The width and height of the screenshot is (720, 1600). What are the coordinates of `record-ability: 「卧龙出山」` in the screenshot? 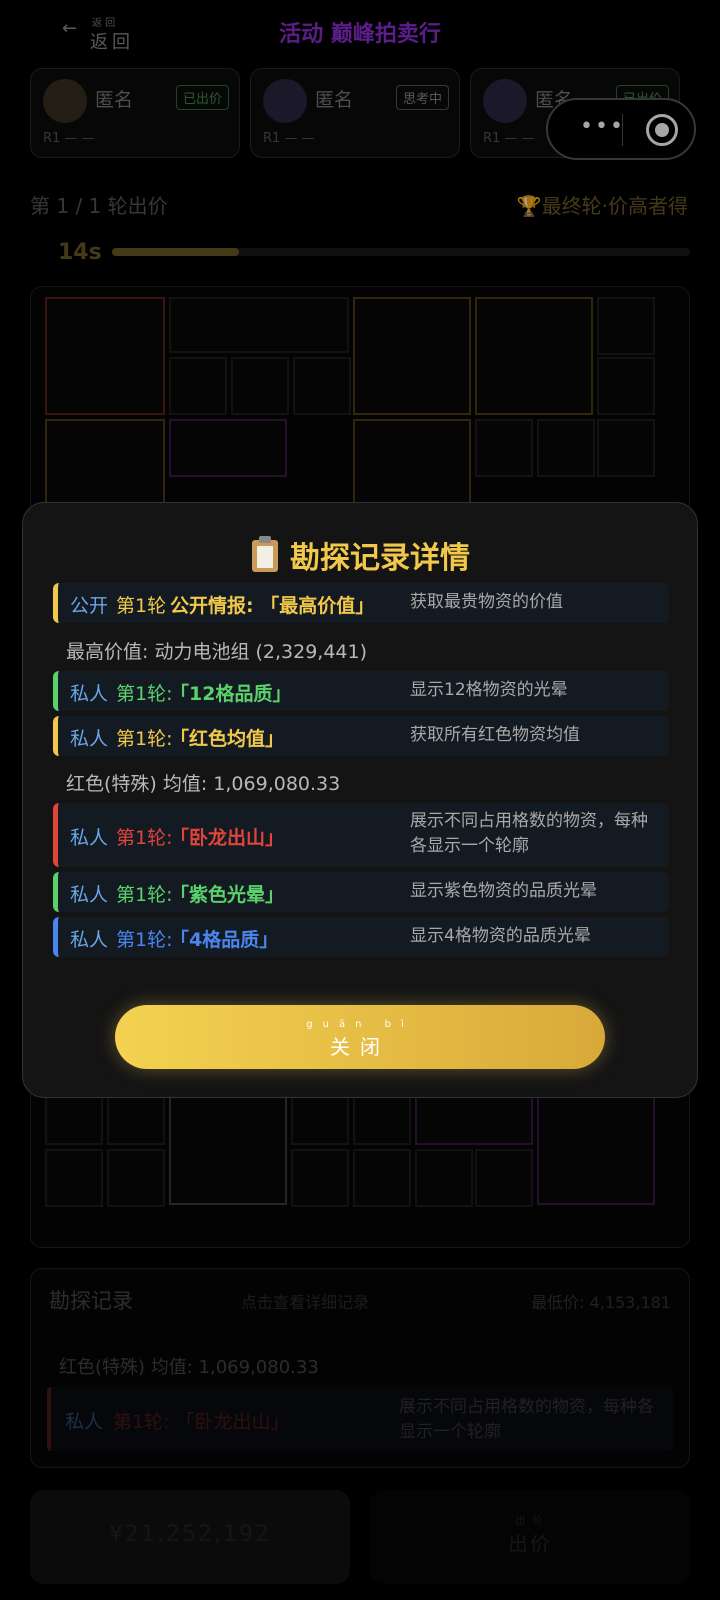 It's located at (227, 838).